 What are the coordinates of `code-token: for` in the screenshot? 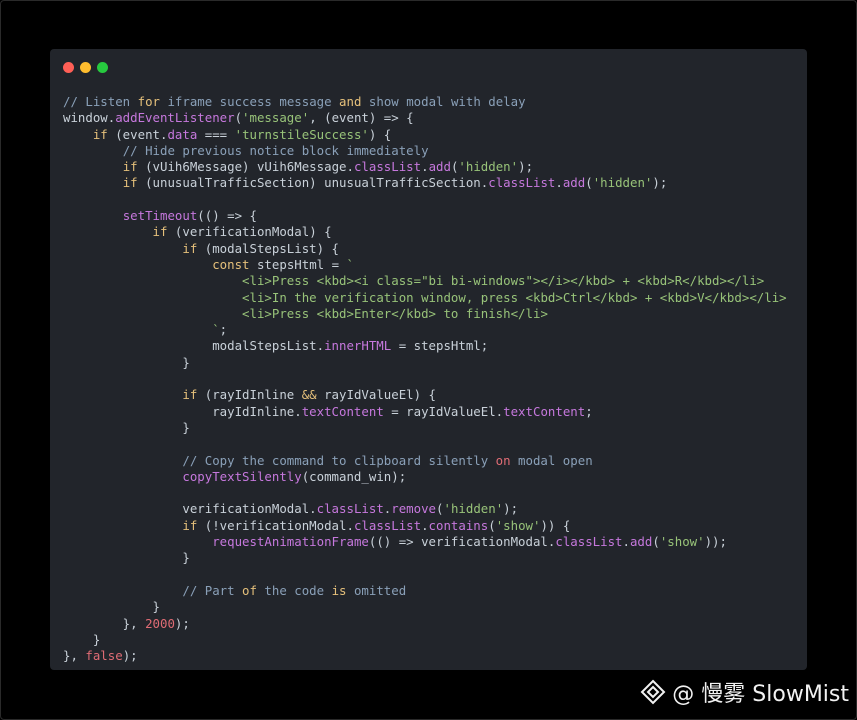 It's located at (148, 101).